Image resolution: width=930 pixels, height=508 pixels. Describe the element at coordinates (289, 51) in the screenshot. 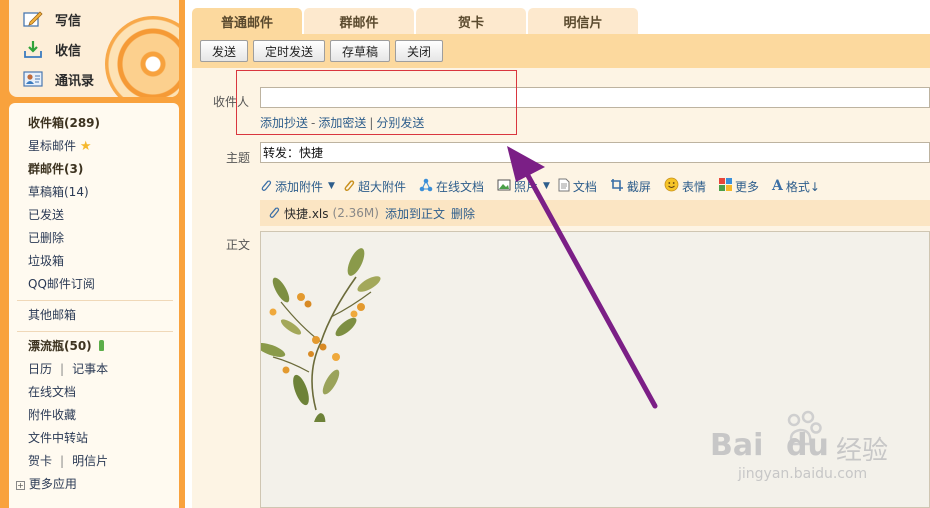

I see `scheduled-send-button: 定时发送` at that location.